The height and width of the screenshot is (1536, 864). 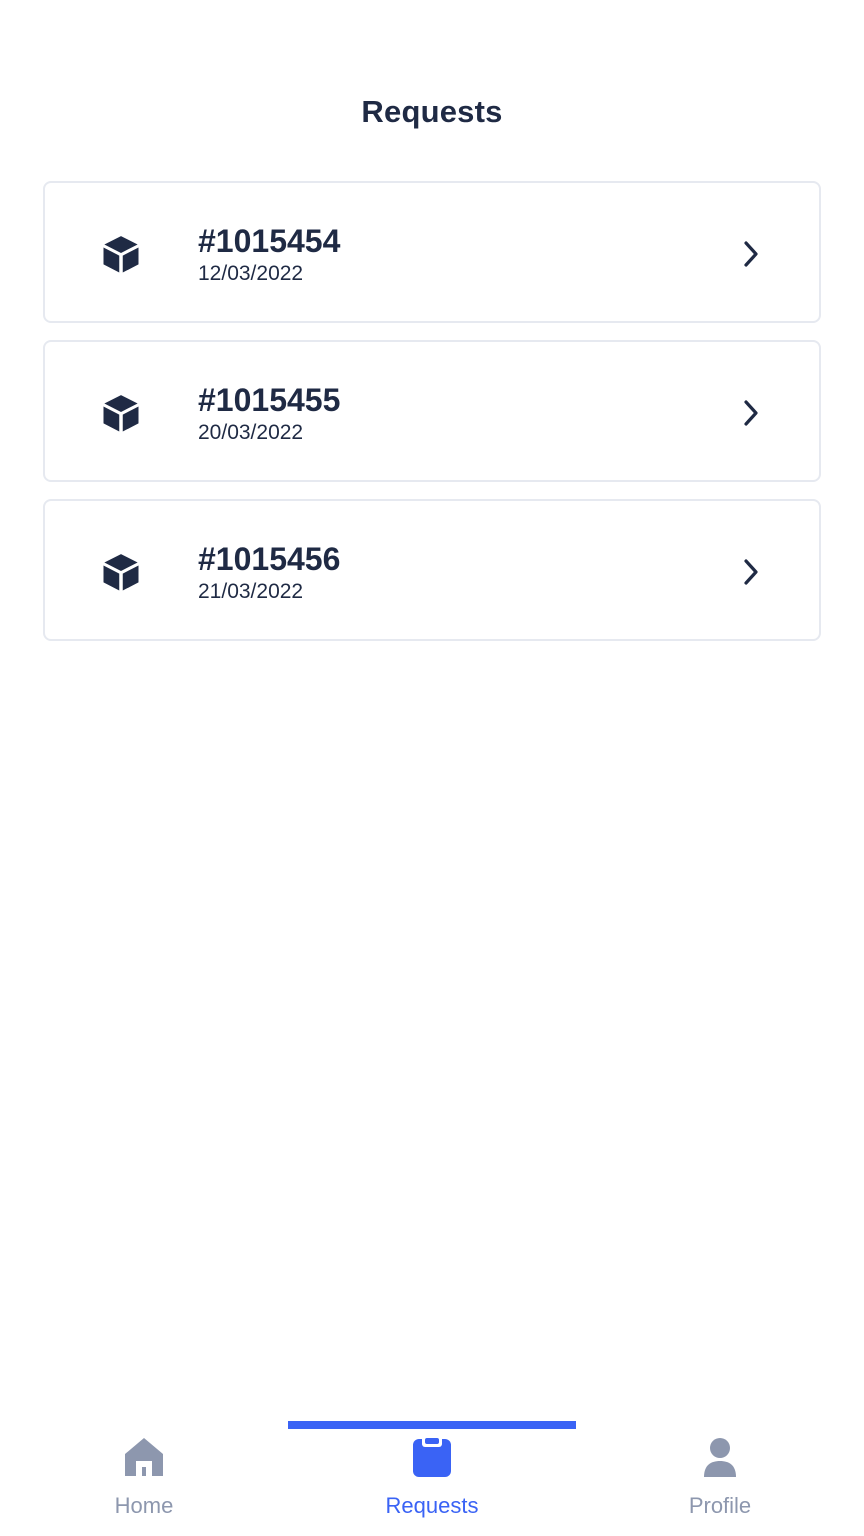 I want to click on request-date: 21/03/2022, so click(x=251, y=591).